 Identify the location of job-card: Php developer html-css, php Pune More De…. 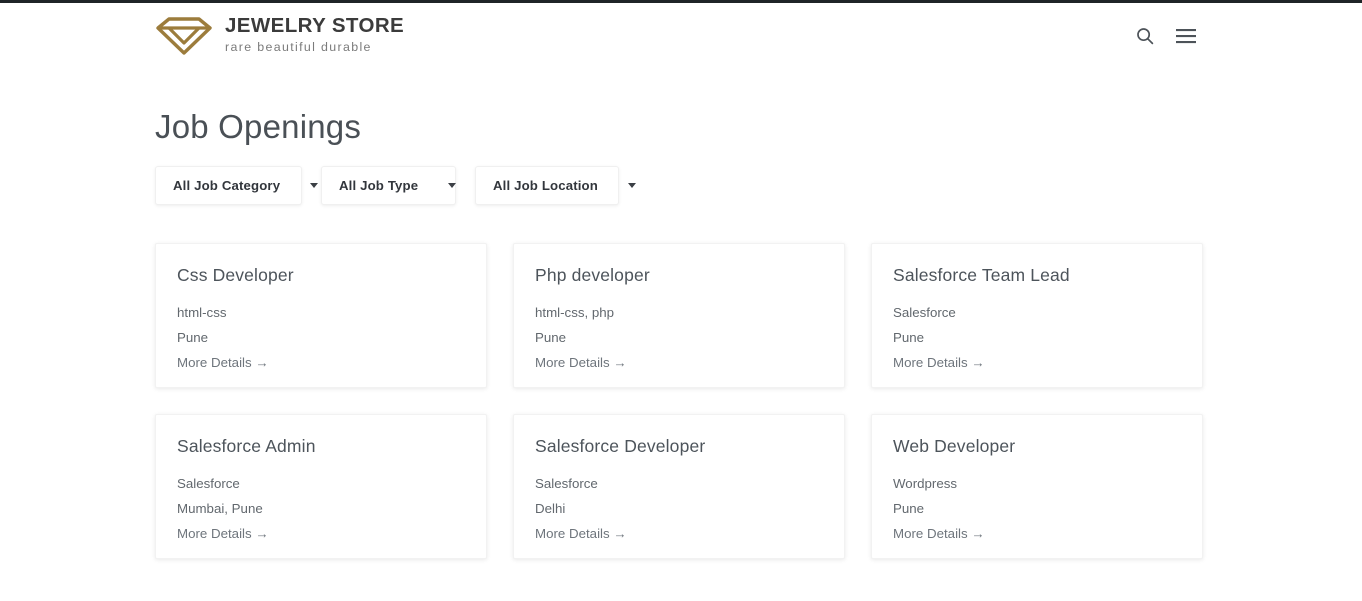
(679, 315).